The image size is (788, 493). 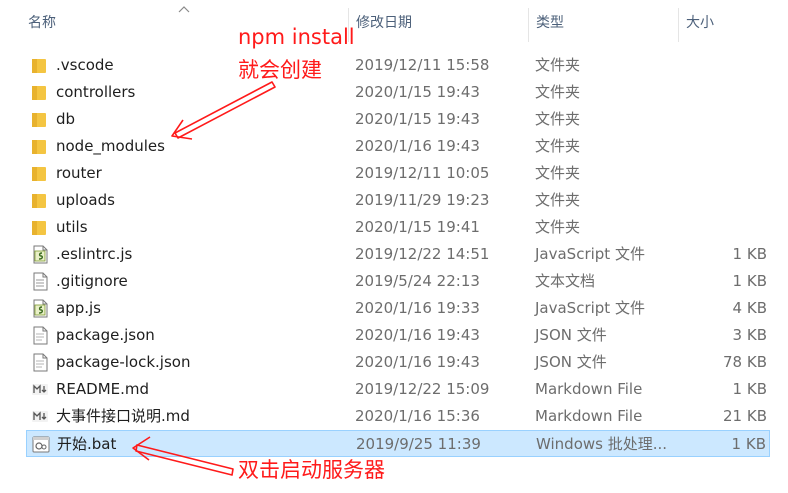 I want to click on file-row: db 2020/1/15 19:43 文件夹, so click(x=398, y=119).